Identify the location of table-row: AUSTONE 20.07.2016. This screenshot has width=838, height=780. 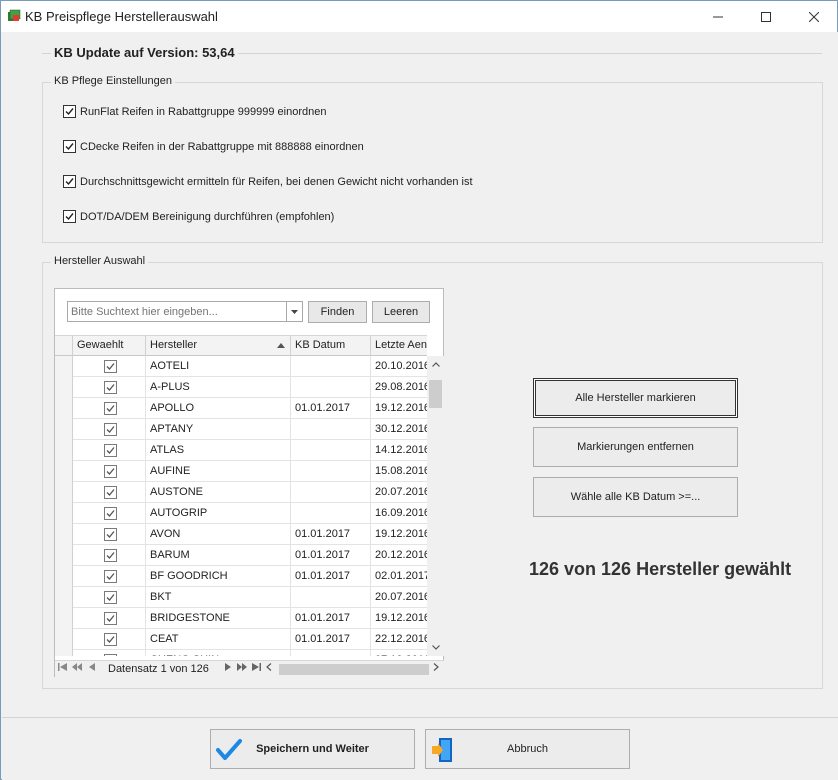
(241, 492).